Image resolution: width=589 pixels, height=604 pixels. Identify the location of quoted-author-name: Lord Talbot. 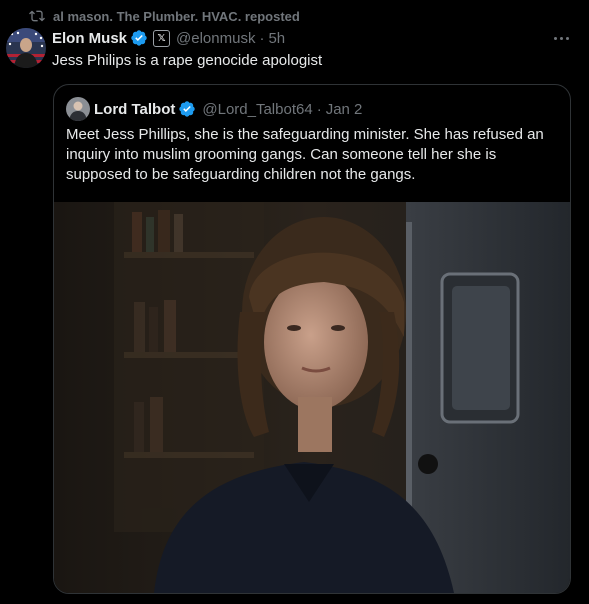
(134, 109).